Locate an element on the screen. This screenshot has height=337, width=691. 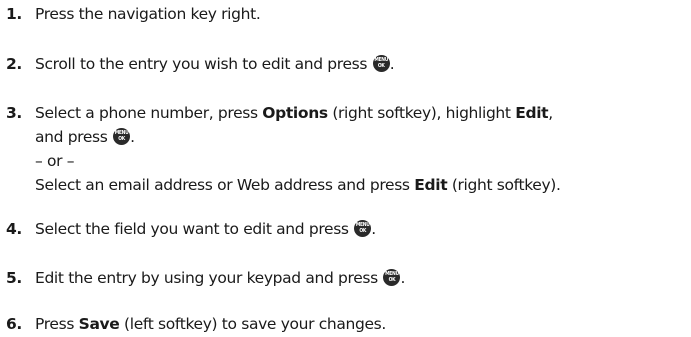
step-text: Press the navigation key right. is located at coordinates (148, 14).